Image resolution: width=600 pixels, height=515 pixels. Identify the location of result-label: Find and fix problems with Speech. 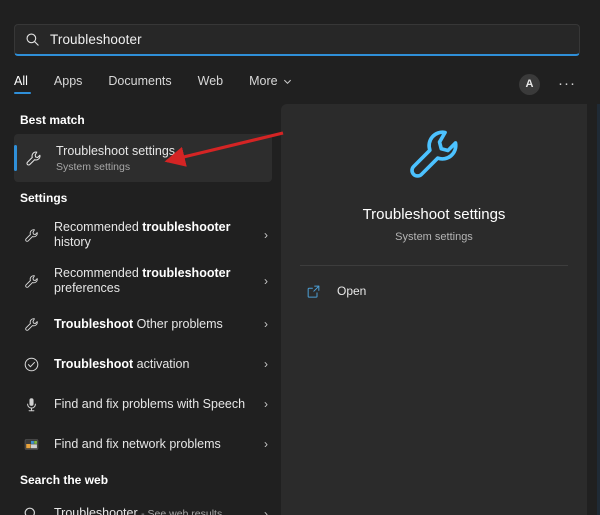
(150, 403).